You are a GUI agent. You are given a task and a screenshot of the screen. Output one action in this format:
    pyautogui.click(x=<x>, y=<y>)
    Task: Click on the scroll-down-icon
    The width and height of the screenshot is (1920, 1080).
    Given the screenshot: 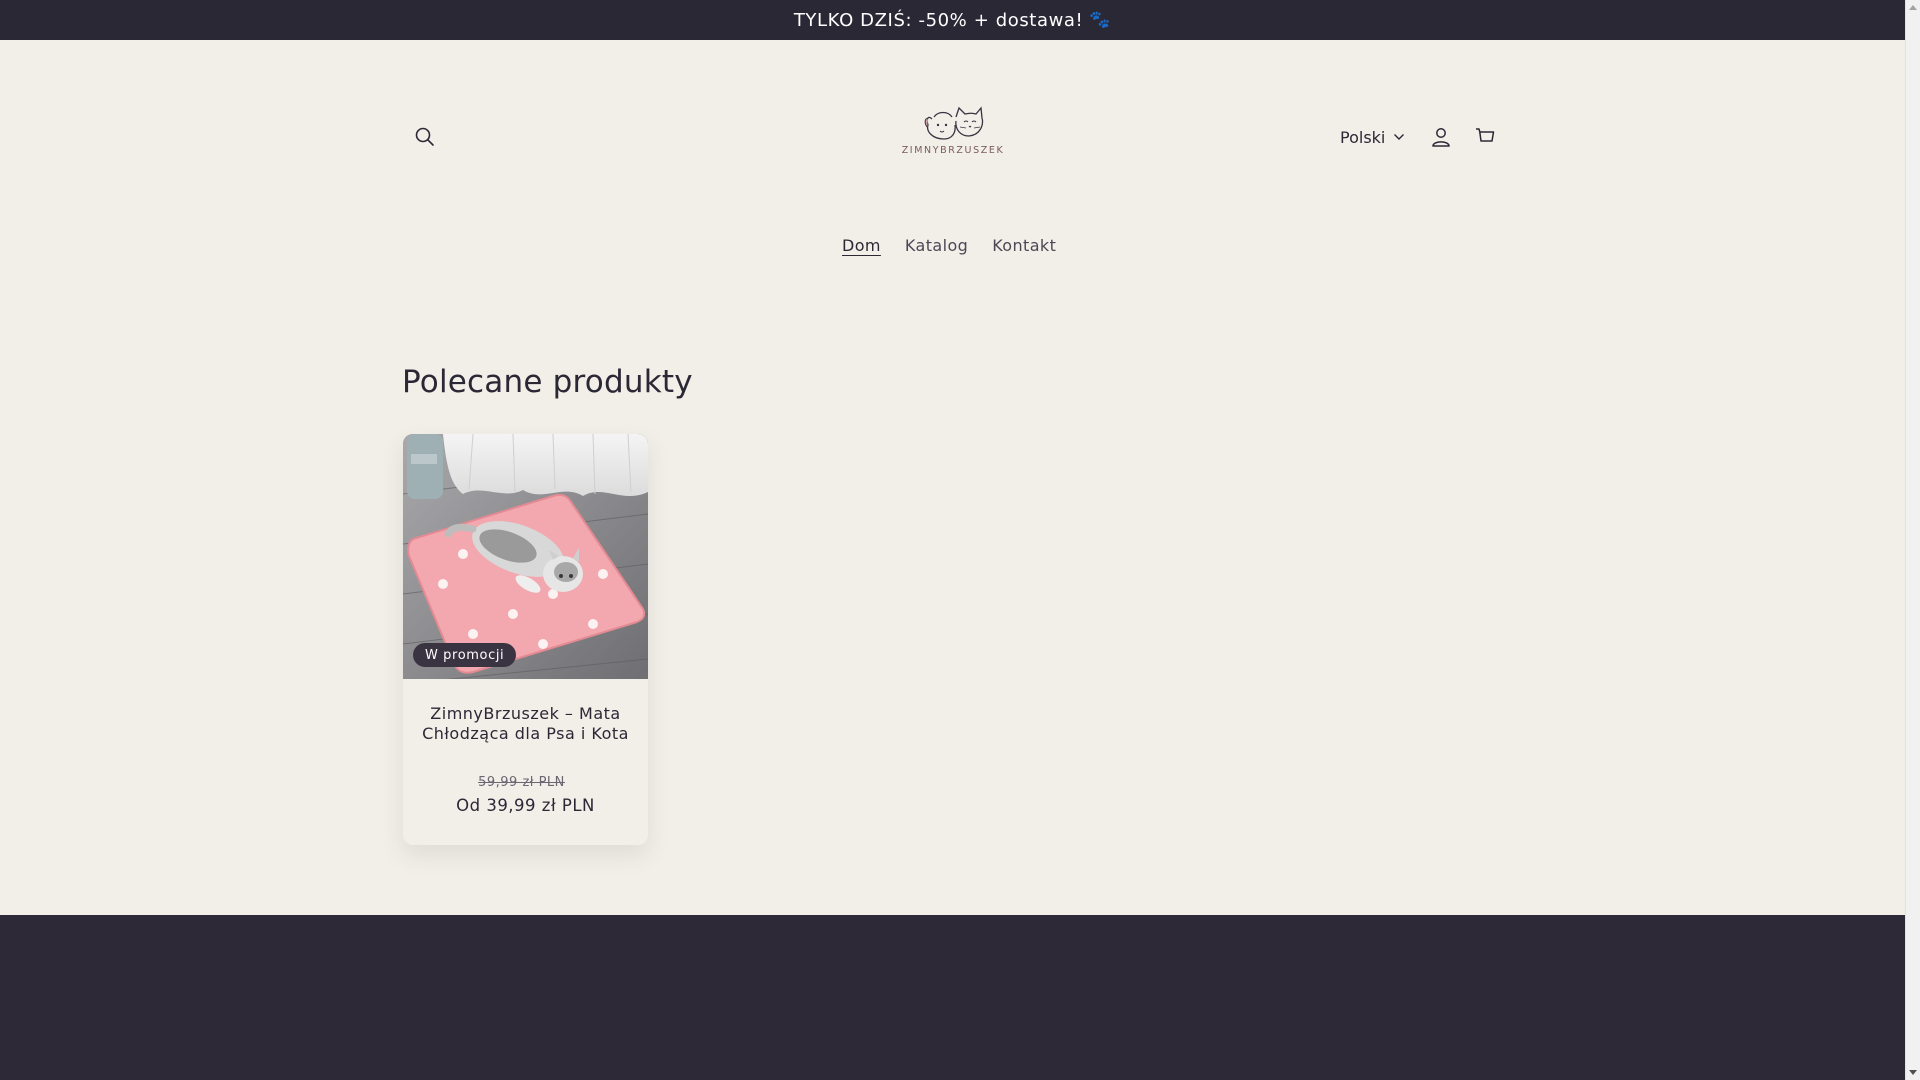 What is the action you would take?
    pyautogui.click(x=1913, y=1072)
    